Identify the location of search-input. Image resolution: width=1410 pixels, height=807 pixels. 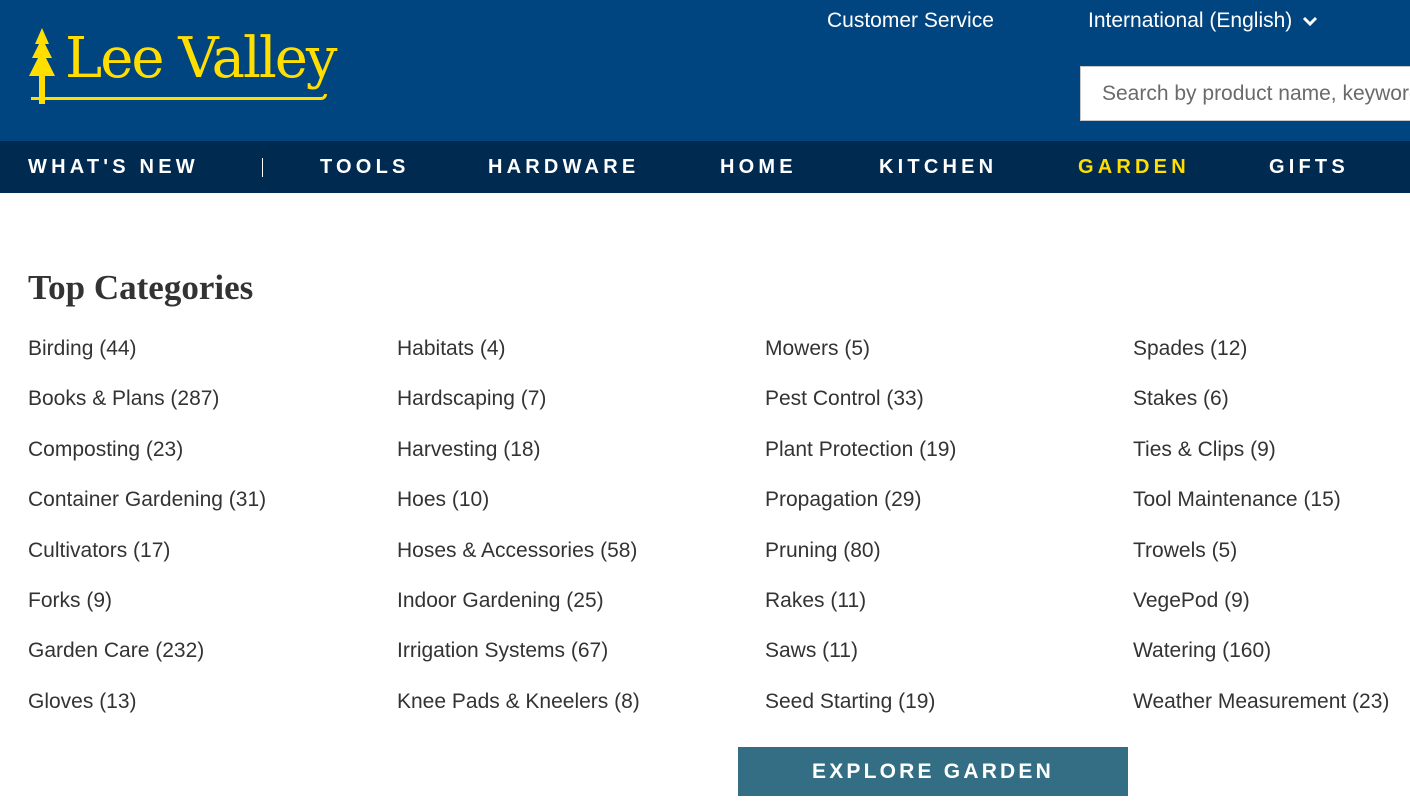
(1245, 93).